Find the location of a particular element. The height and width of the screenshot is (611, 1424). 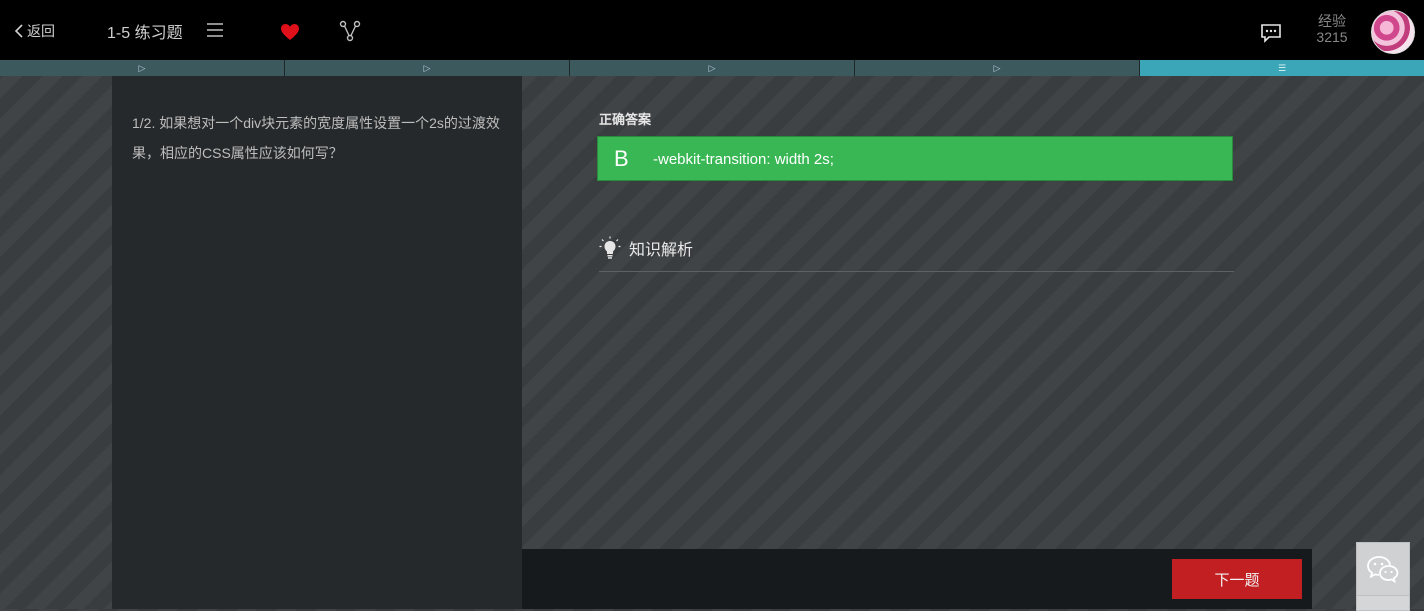

question-progress: ▷ ▷ ▷ ▷ ☰ is located at coordinates (712, 68).